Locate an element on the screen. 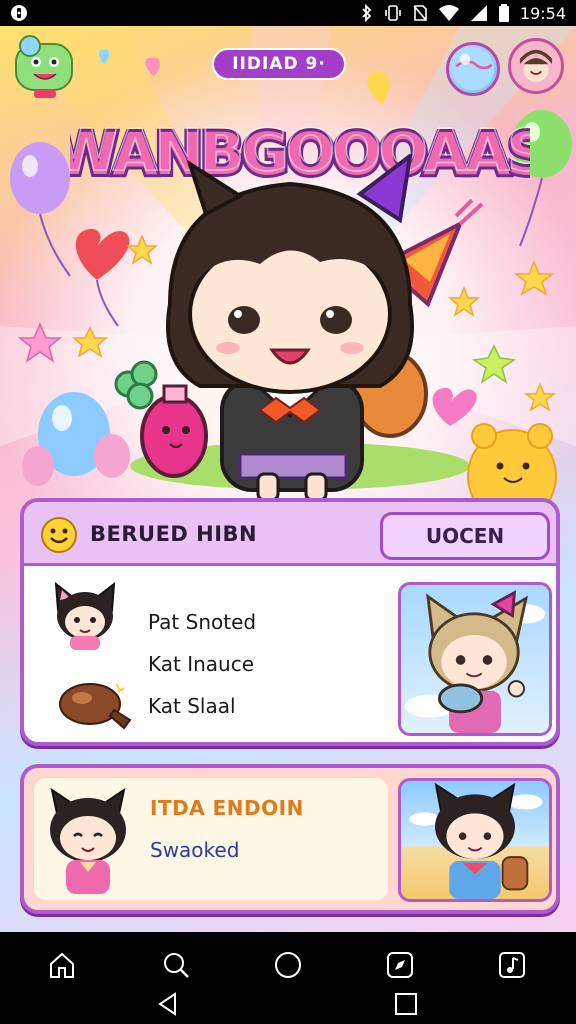 The image size is (576, 1024). recents-icon is located at coordinates (406, 1004).